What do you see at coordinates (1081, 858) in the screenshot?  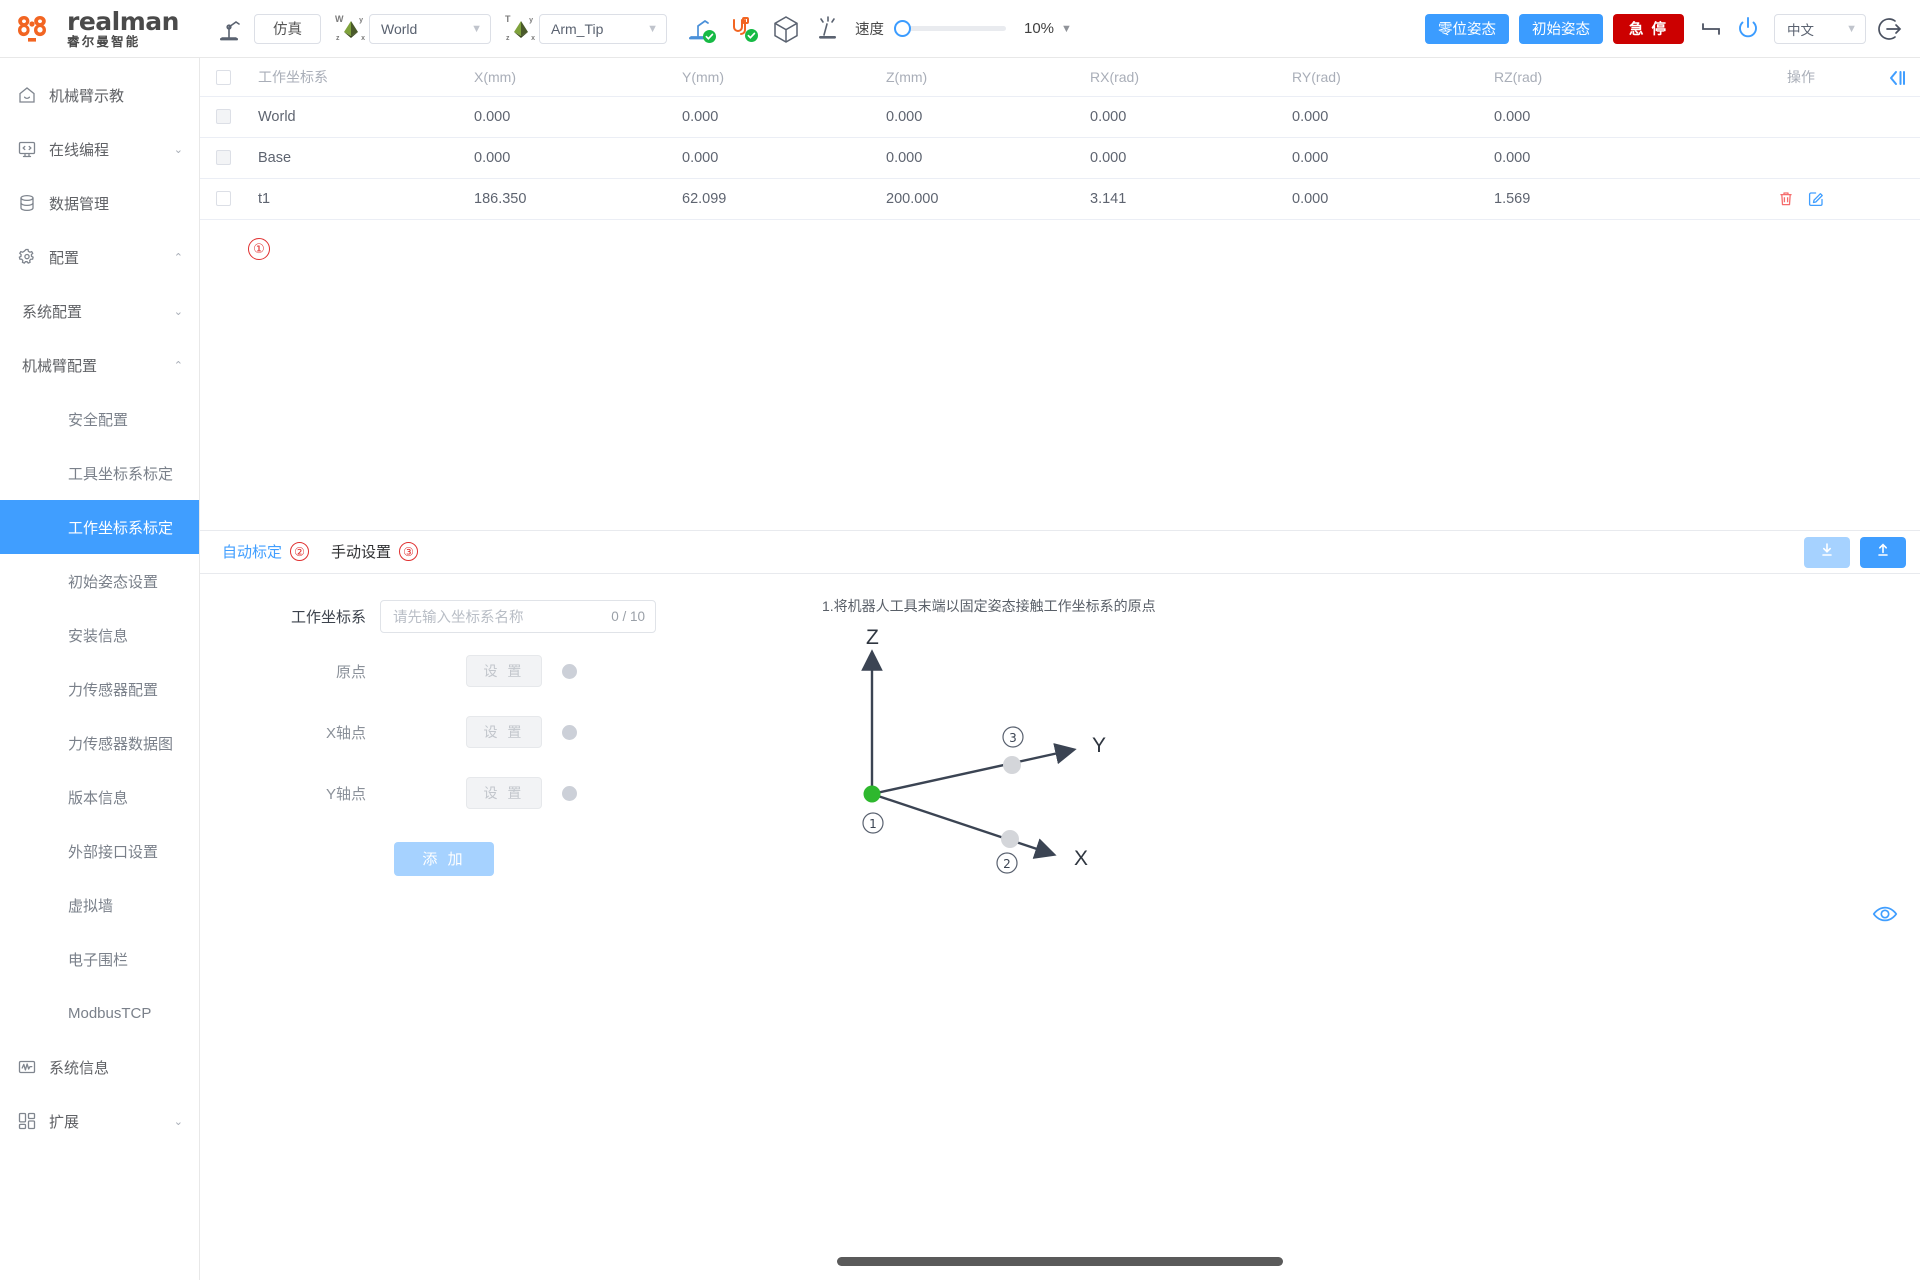 I see `svg-text: X` at bounding box center [1081, 858].